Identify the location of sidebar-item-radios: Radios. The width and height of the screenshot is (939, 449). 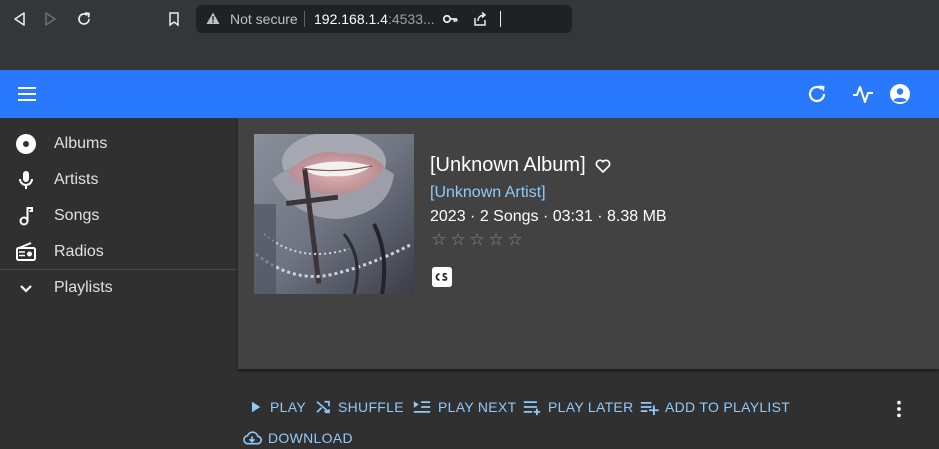
(119, 252).